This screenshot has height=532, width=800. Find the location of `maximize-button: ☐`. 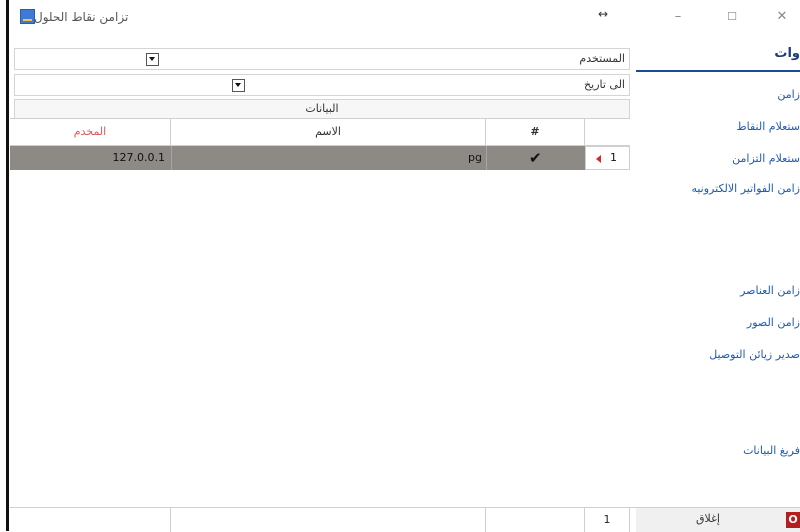

maximize-button: ☐ is located at coordinates (732, 17).